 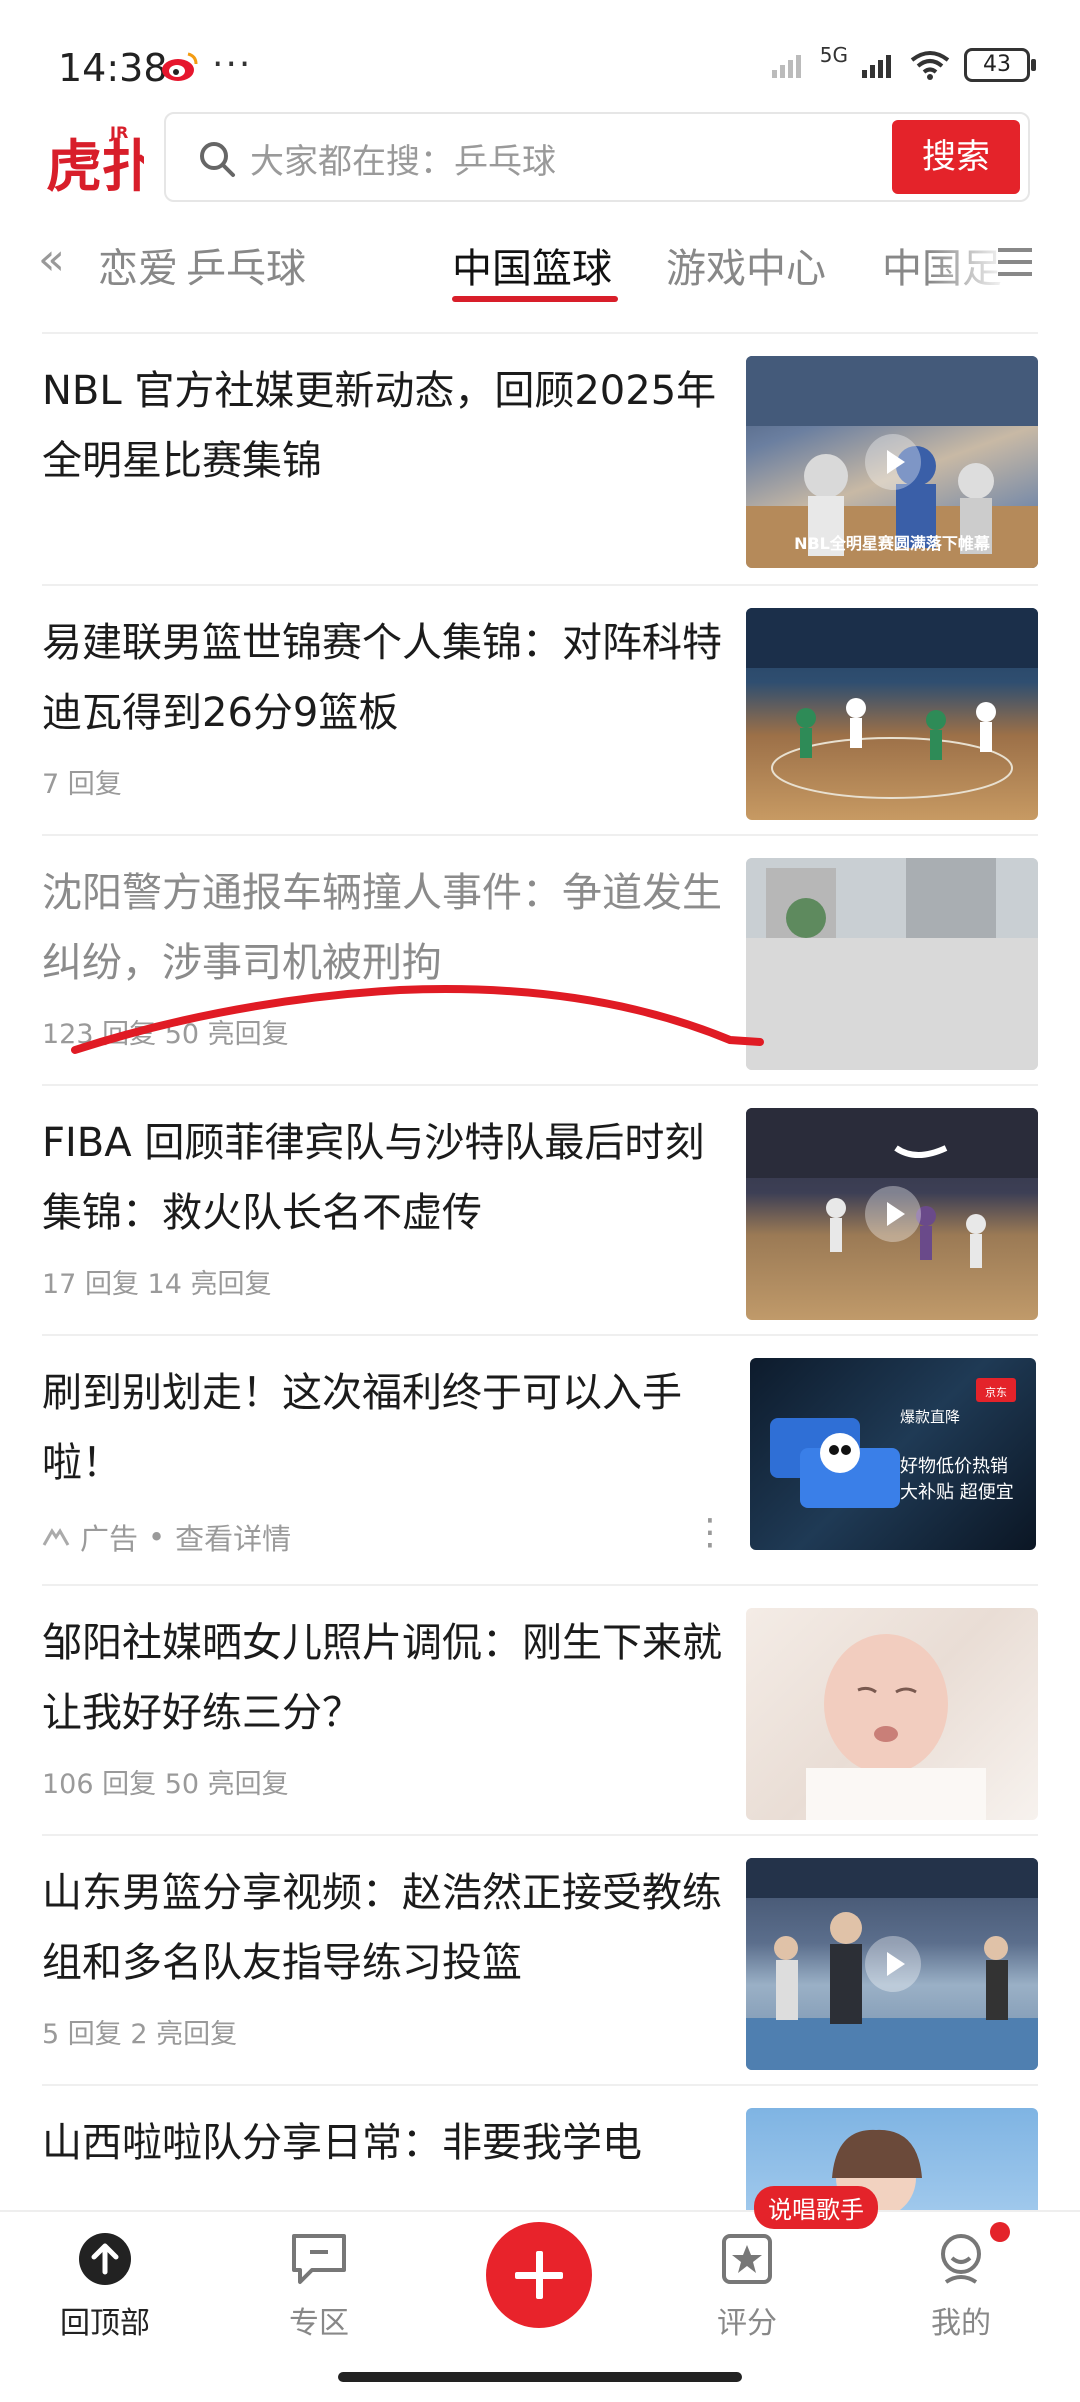 What do you see at coordinates (930, 1417) in the screenshot?
I see `ad-tag: 爆款直降` at bounding box center [930, 1417].